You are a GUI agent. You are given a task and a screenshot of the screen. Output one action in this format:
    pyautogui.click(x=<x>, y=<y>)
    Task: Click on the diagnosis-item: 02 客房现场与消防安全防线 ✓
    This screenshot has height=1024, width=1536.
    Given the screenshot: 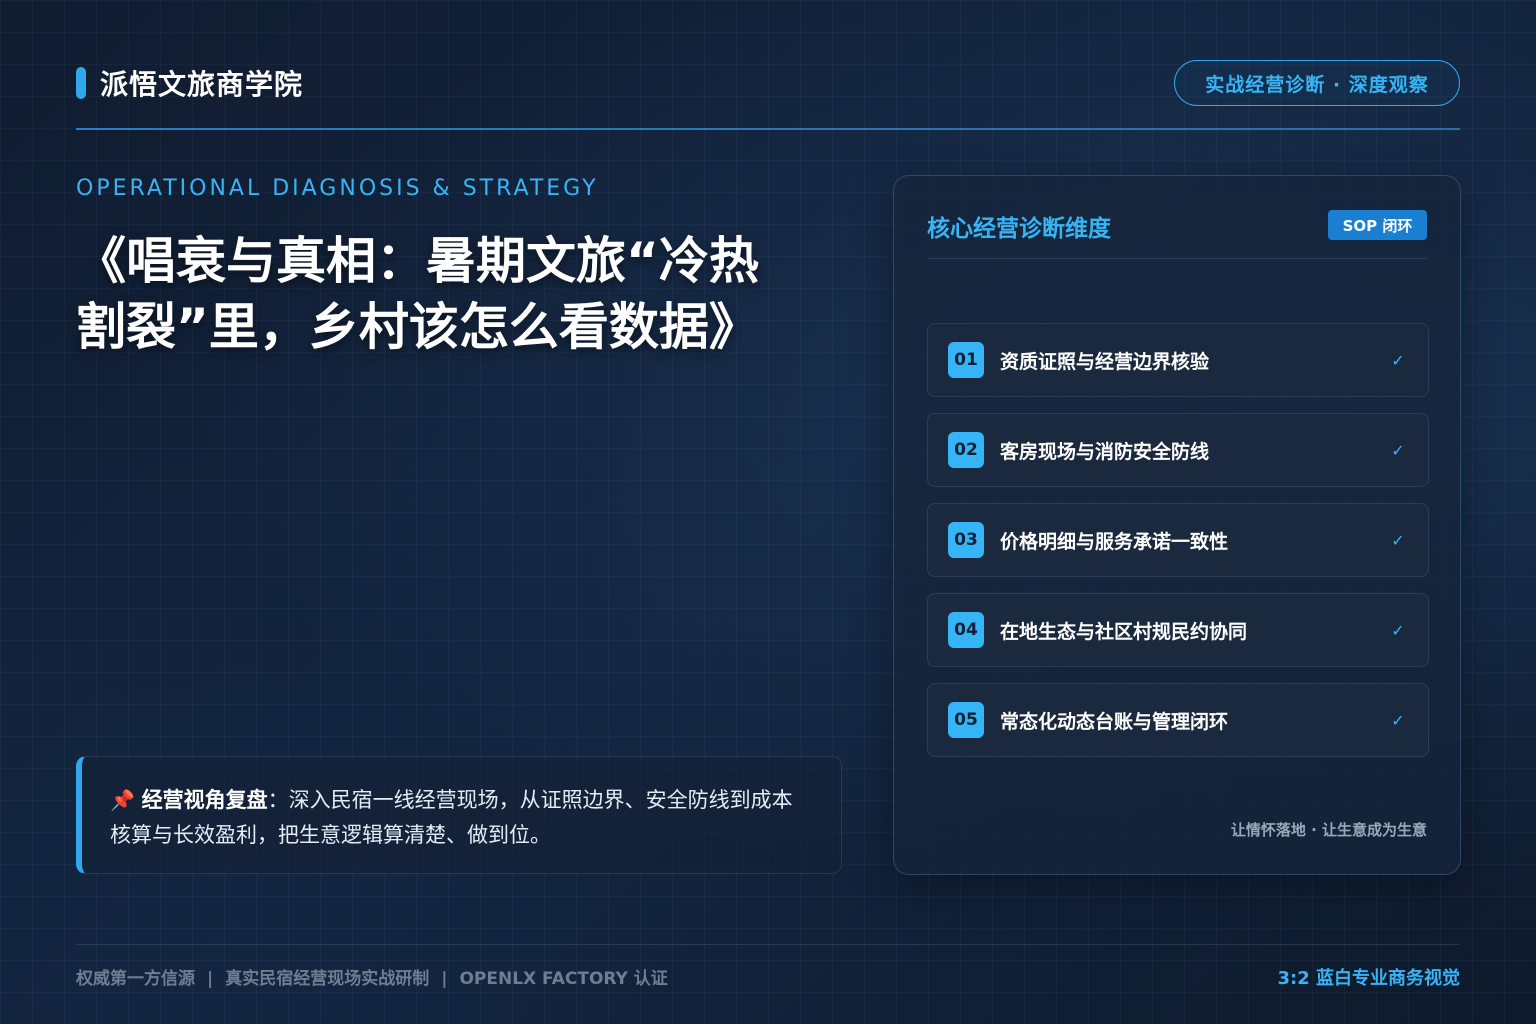 What is the action you would take?
    pyautogui.click(x=1178, y=450)
    